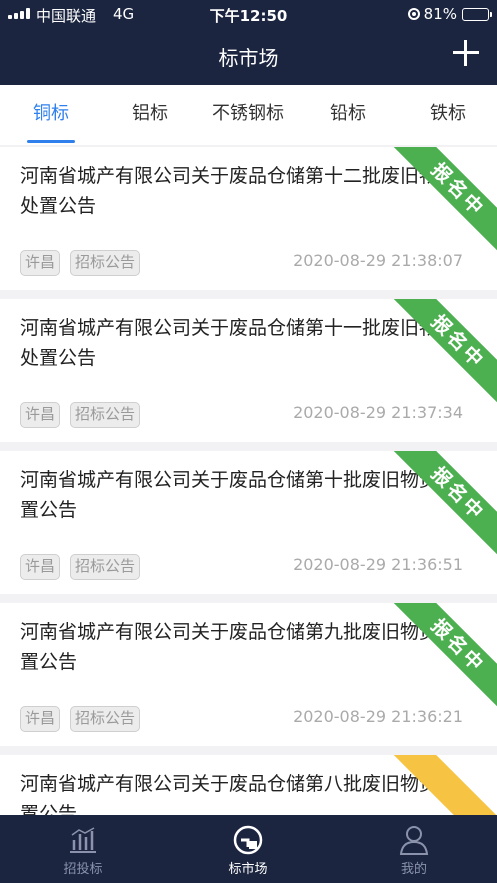  Describe the element at coordinates (239, 495) in the screenshot. I see `item-title: 河南省城产有限公司关于废品仓储第十批废旧物资处置公告` at that location.